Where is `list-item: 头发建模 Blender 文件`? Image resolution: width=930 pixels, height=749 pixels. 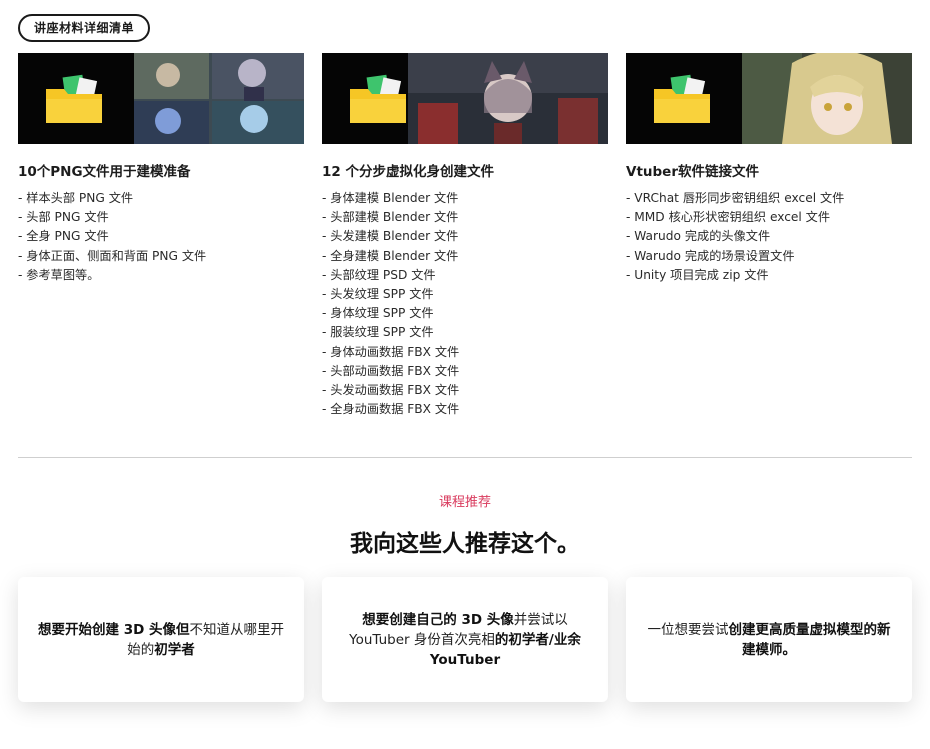 list-item: 头发建模 Blender 文件 is located at coordinates (465, 236).